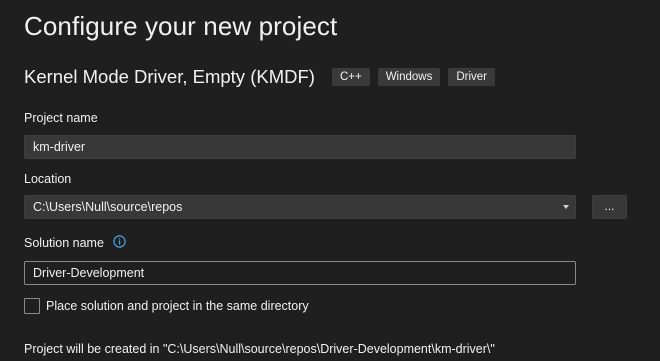 This screenshot has height=361, width=660. I want to click on tag-language: C++, so click(350, 77).